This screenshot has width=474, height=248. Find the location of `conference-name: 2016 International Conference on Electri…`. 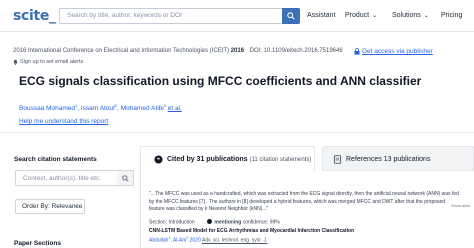

conference-name: 2016 International Conference on Electri… is located at coordinates (121, 51).